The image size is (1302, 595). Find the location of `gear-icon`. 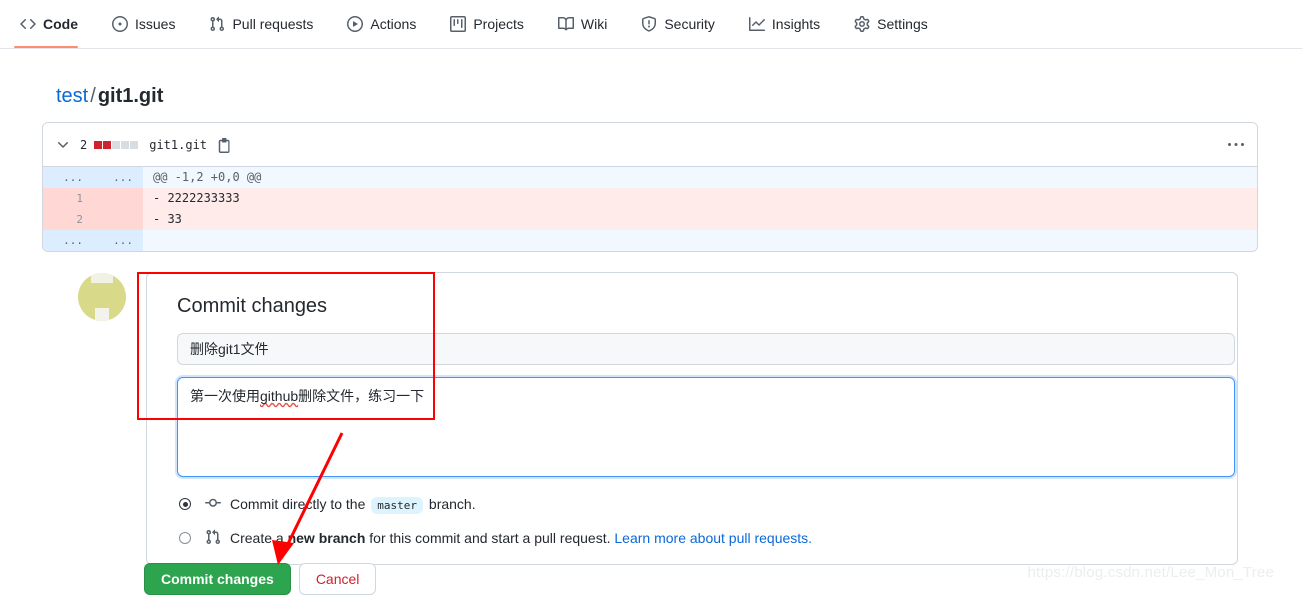

gear-icon is located at coordinates (862, 24).